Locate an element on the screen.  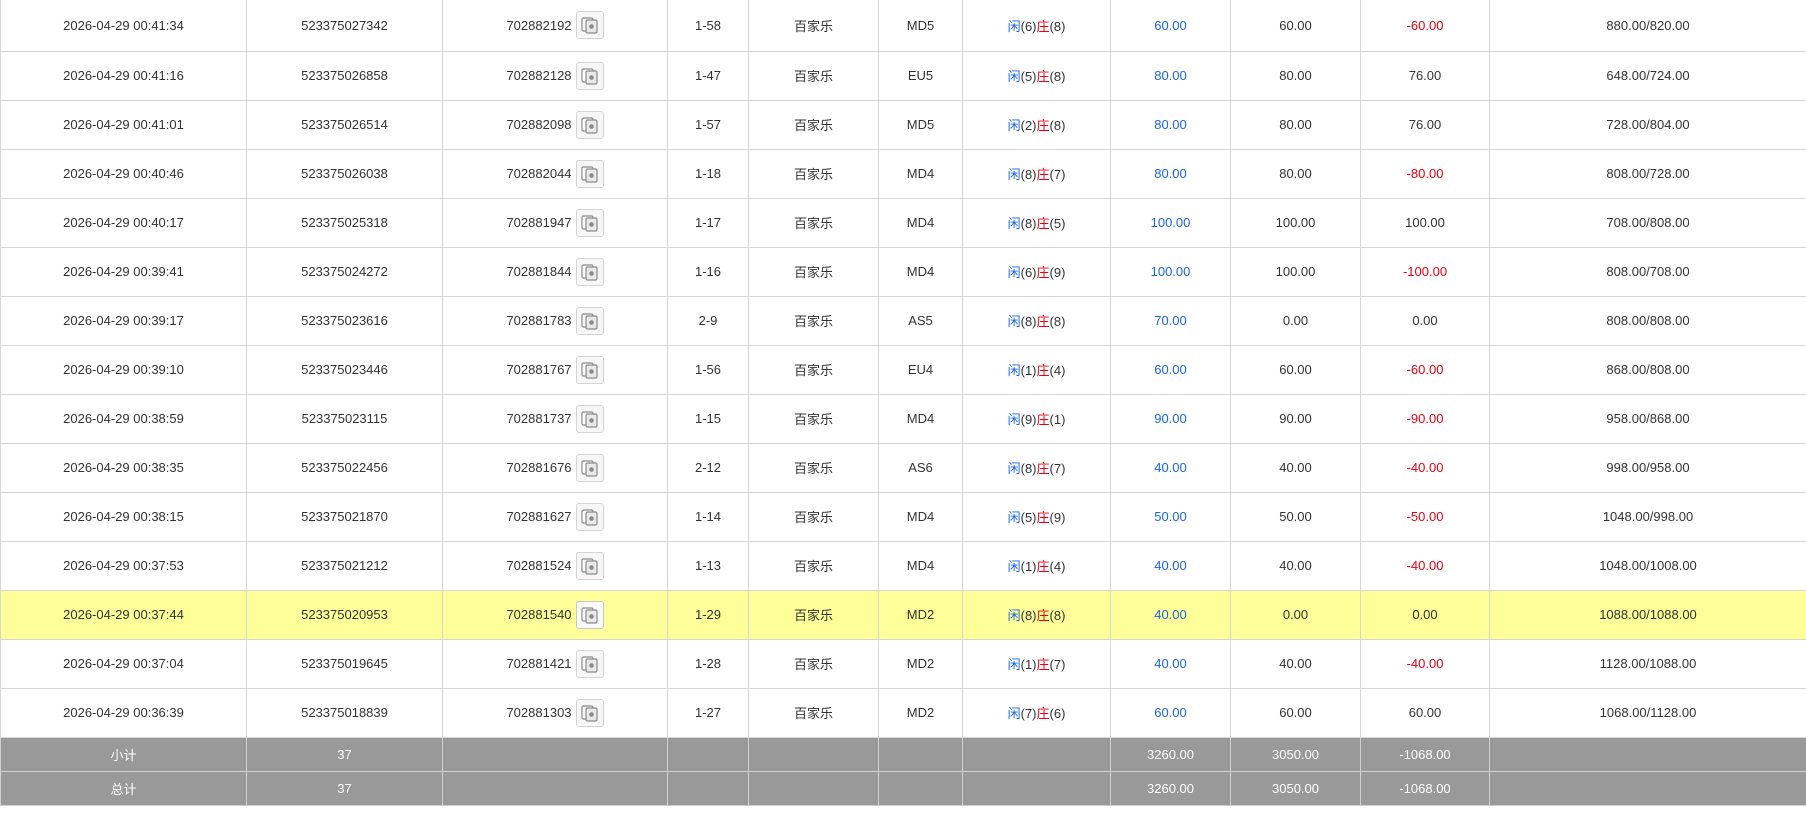
balance-change: 708.00/808.00 is located at coordinates (1647, 222).